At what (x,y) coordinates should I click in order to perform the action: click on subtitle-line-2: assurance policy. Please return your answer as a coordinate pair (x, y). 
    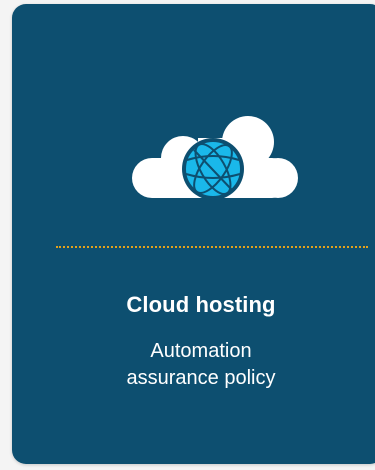
    Looking at the image, I should click on (201, 378).